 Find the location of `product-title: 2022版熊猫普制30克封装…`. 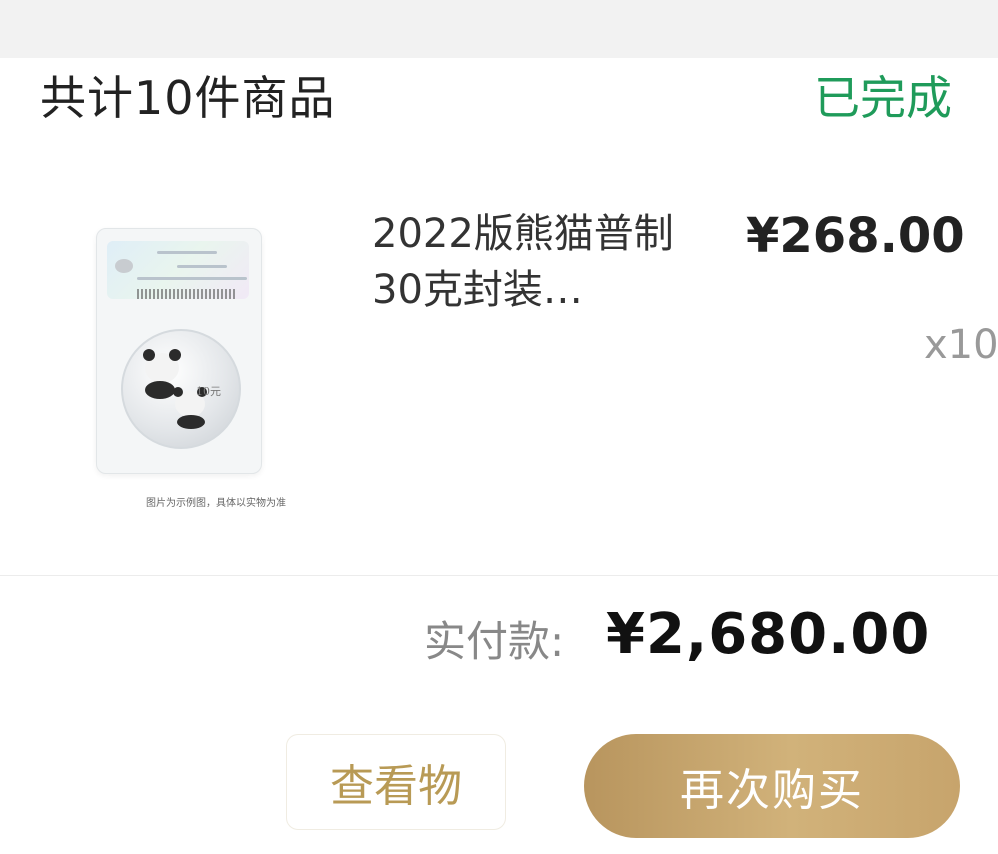

product-title: 2022版熊猫普制30克封装… is located at coordinates (547, 262).